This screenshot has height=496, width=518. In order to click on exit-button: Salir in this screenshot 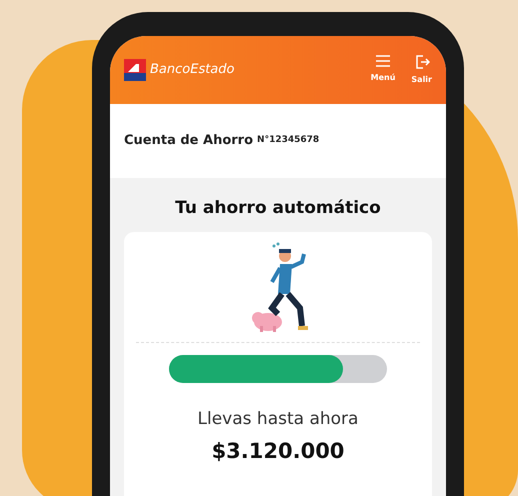, I will do `click(421, 70)`.